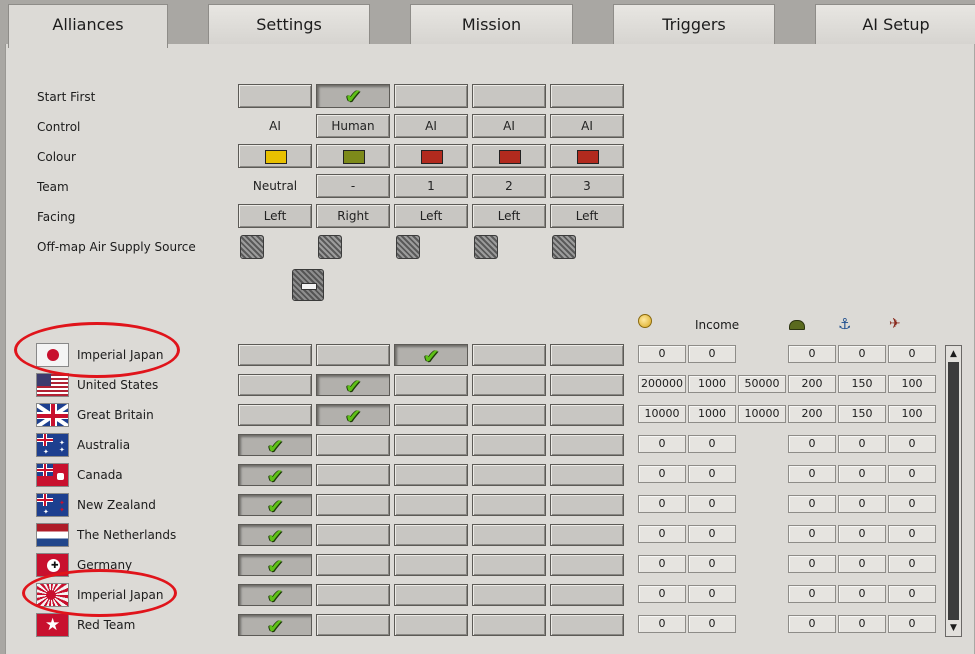 This screenshot has height=654, width=975. What do you see at coordinates (662, 384) in the screenshot?
I see `resource-field: 200000` at bounding box center [662, 384].